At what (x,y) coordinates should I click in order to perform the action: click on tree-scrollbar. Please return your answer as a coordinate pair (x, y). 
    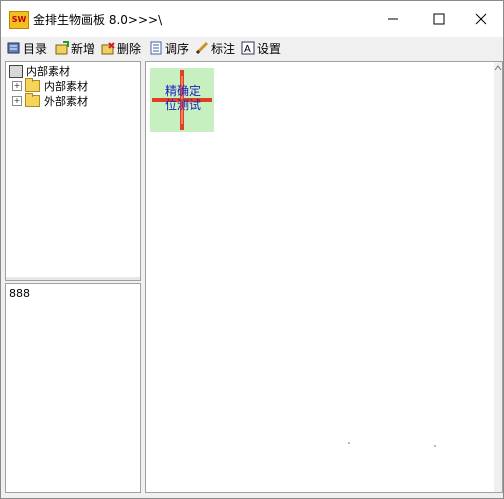
    Looking at the image, I should click on (73, 278).